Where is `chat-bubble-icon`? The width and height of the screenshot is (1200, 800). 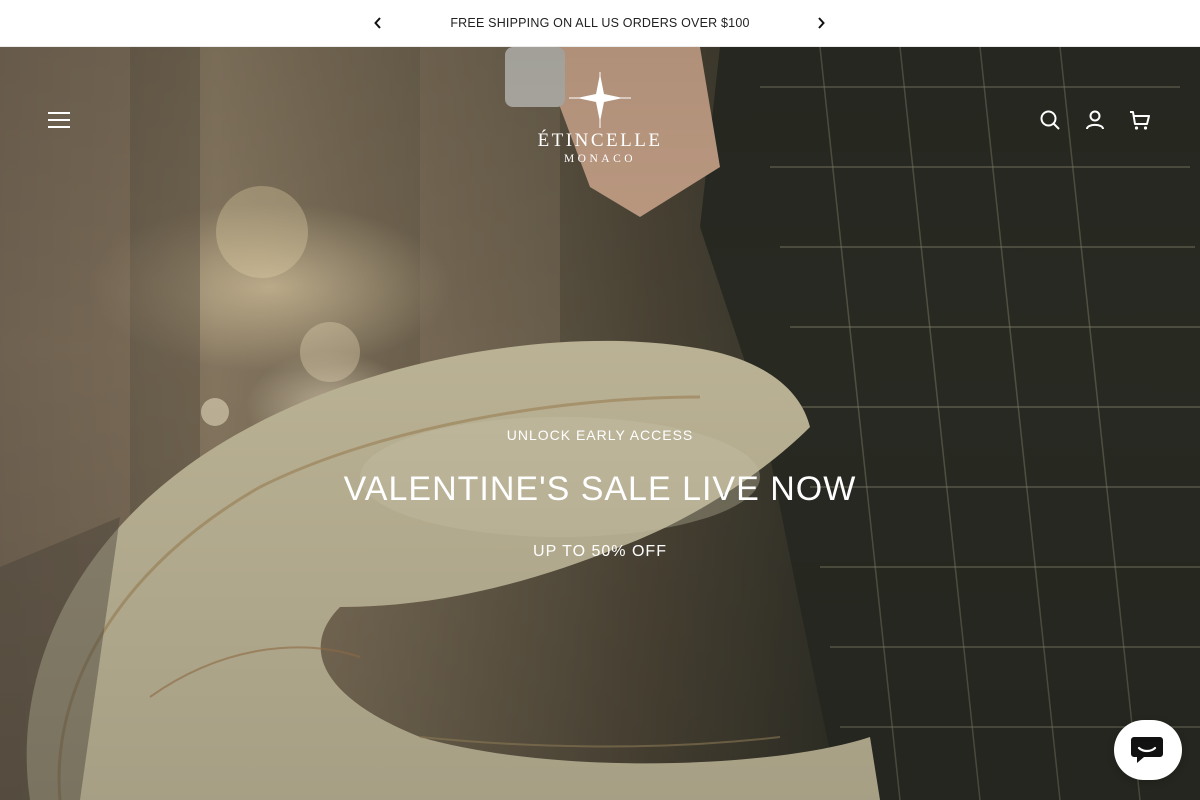 chat-bubble-icon is located at coordinates (1147, 750).